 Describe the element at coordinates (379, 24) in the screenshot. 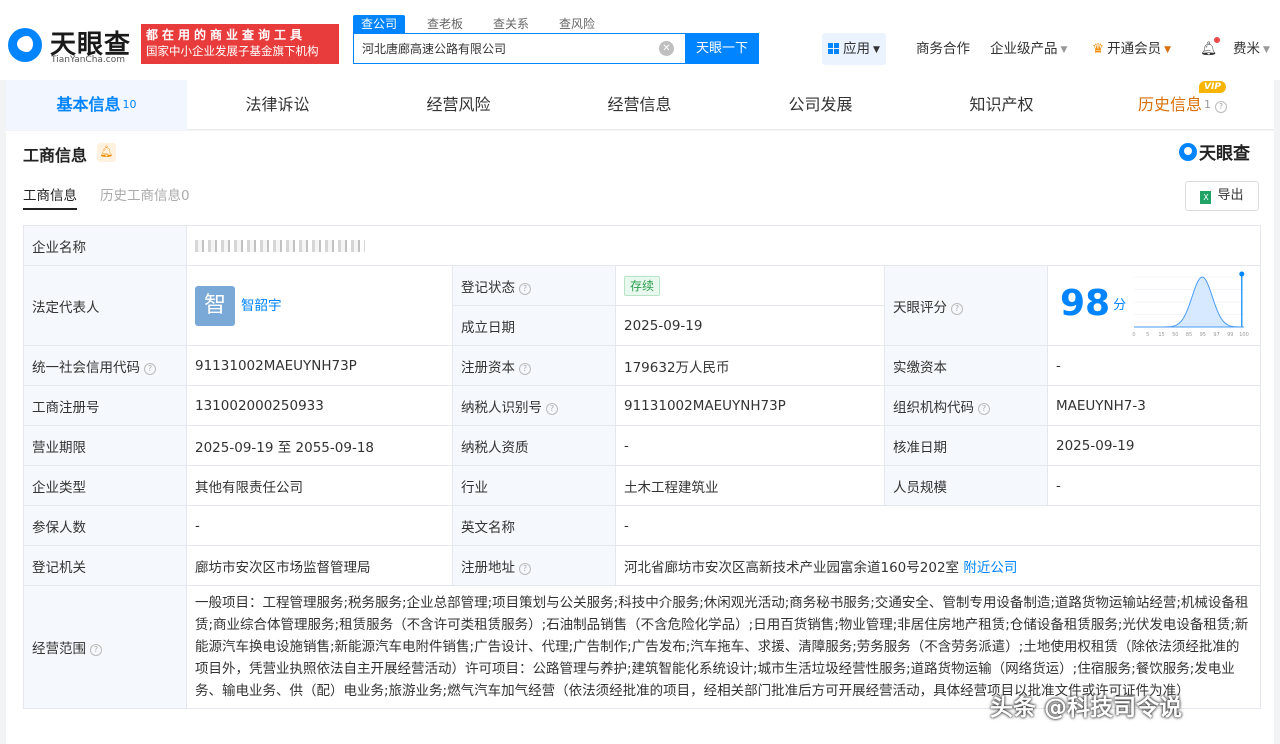

I see `search-tab-company: 查公司` at that location.